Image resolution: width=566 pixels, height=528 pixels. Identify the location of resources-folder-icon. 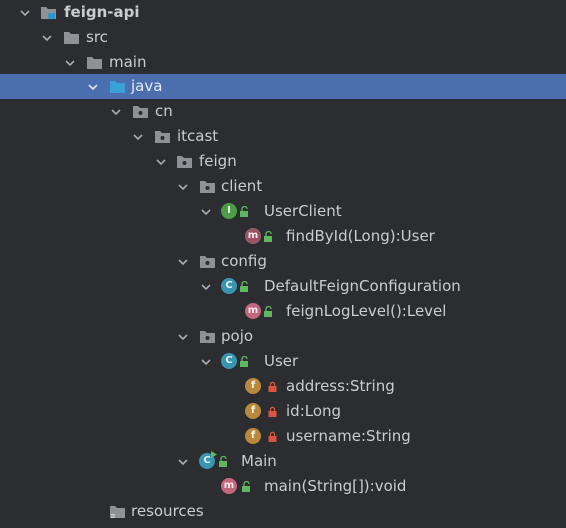
(118, 511).